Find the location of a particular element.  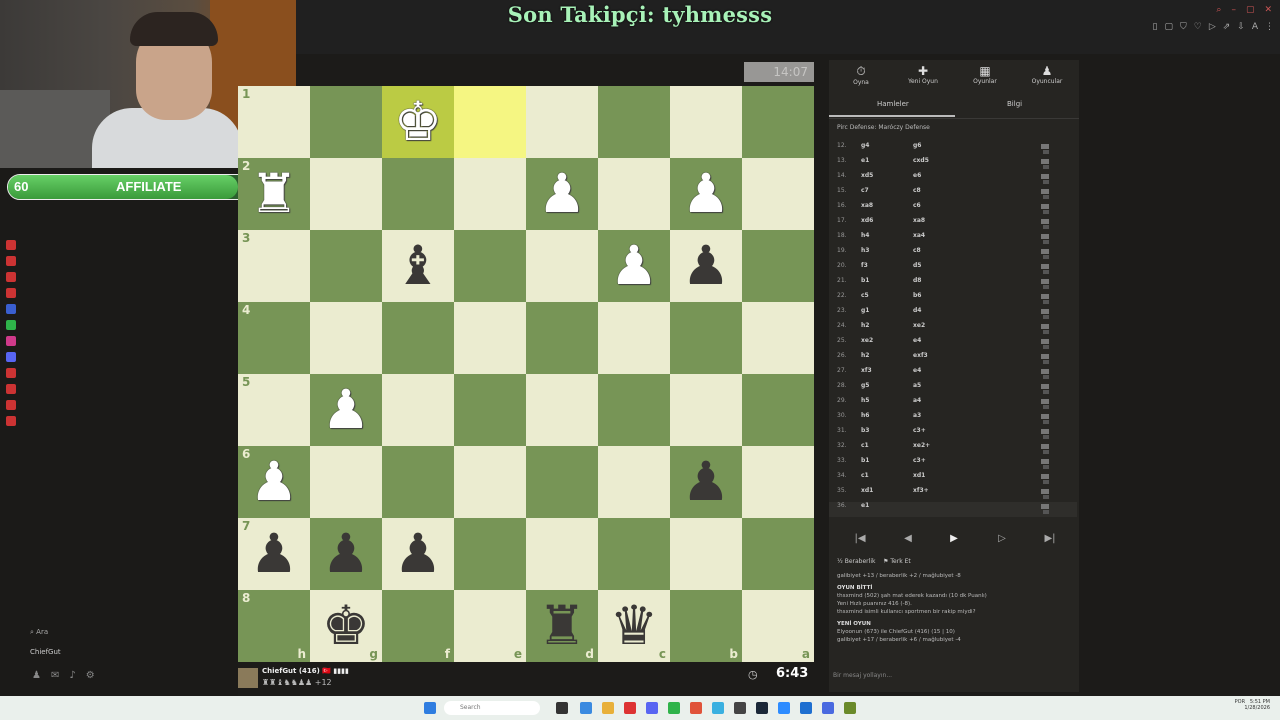

black-bishop-piece: ♝ is located at coordinates (418, 266).